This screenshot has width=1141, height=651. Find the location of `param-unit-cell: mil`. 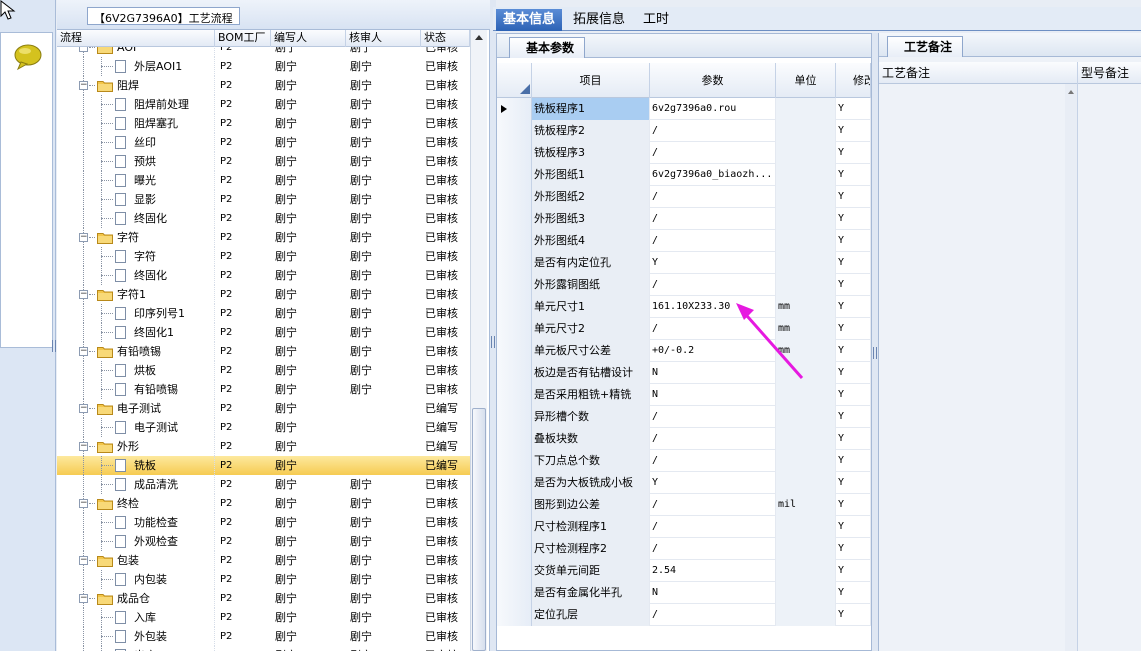

param-unit-cell: mil is located at coordinates (806, 505).